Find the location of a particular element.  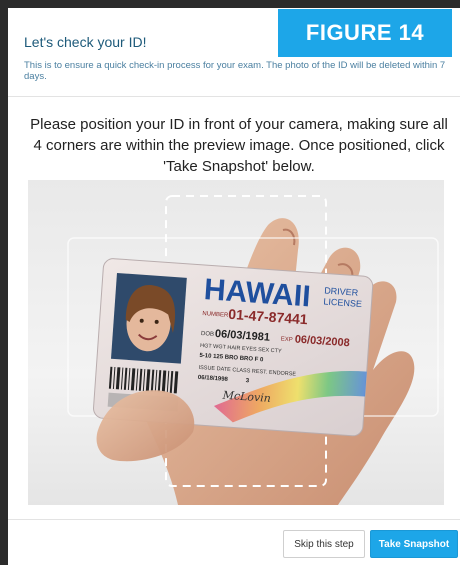

take-snapshot-button: Take Snapshot is located at coordinates (414, 544).